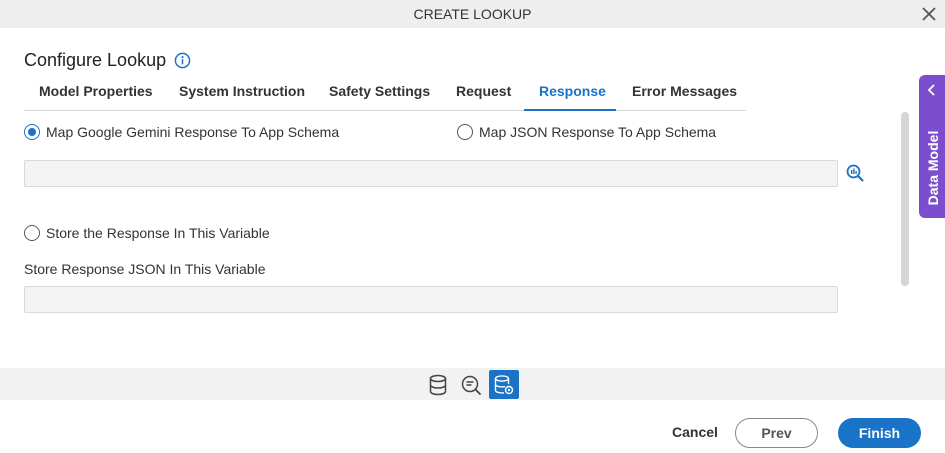 This screenshot has height=453, width=945. I want to click on store-response-json-label: Store Response JSON In This Variable, so click(145, 269).